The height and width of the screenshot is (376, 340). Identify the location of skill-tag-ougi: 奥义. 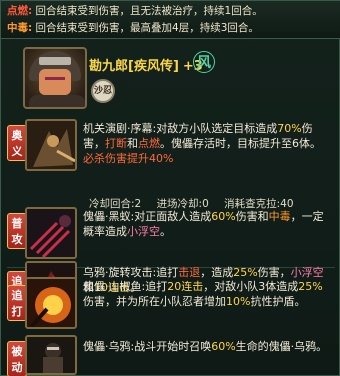
(17, 143).